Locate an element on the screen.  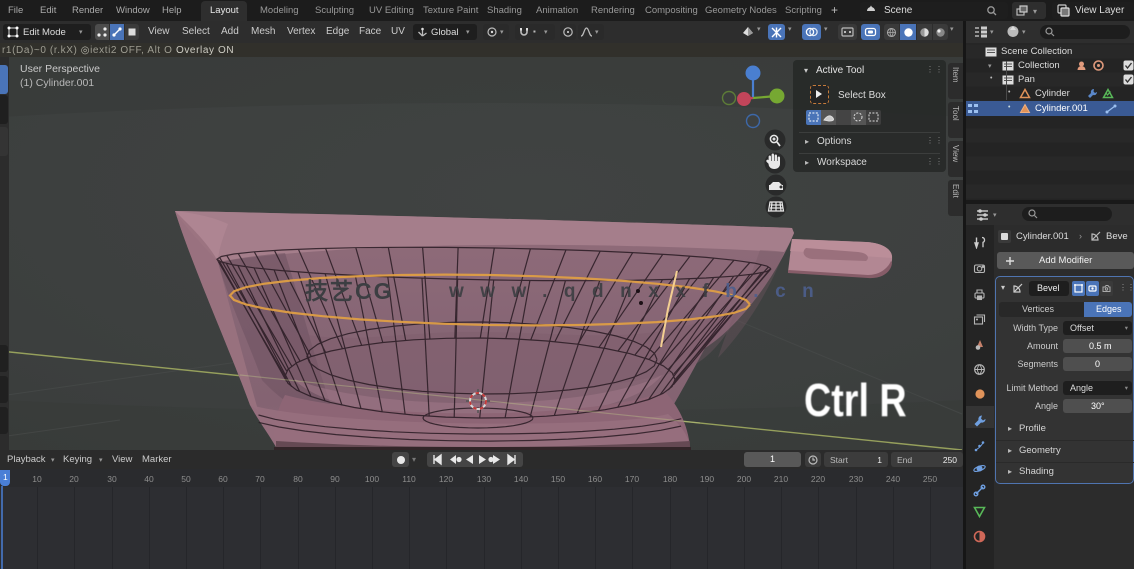
svg-text: Ctrl R is located at coordinates (855, 399).